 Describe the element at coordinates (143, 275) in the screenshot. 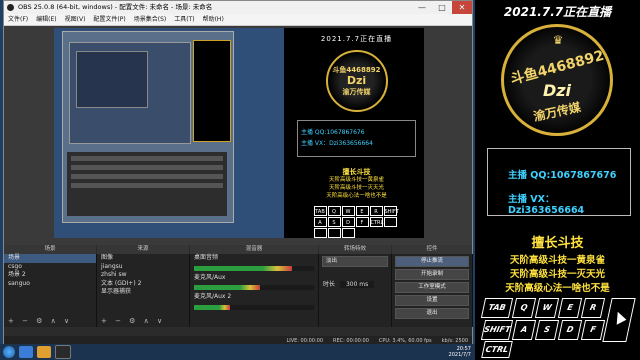

I see `source-item: zhshi sw` at that location.